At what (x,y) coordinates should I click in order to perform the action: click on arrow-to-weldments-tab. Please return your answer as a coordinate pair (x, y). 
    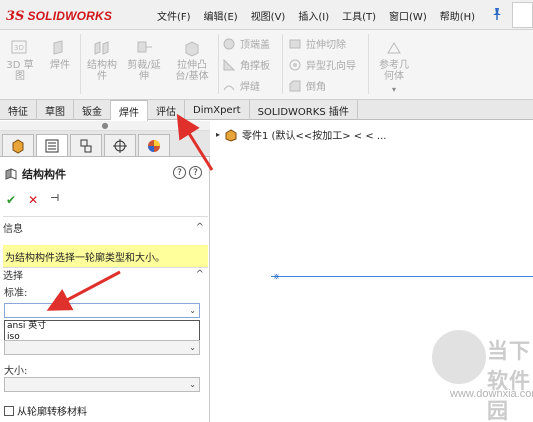
    Looking at the image, I should click on (195, 142).